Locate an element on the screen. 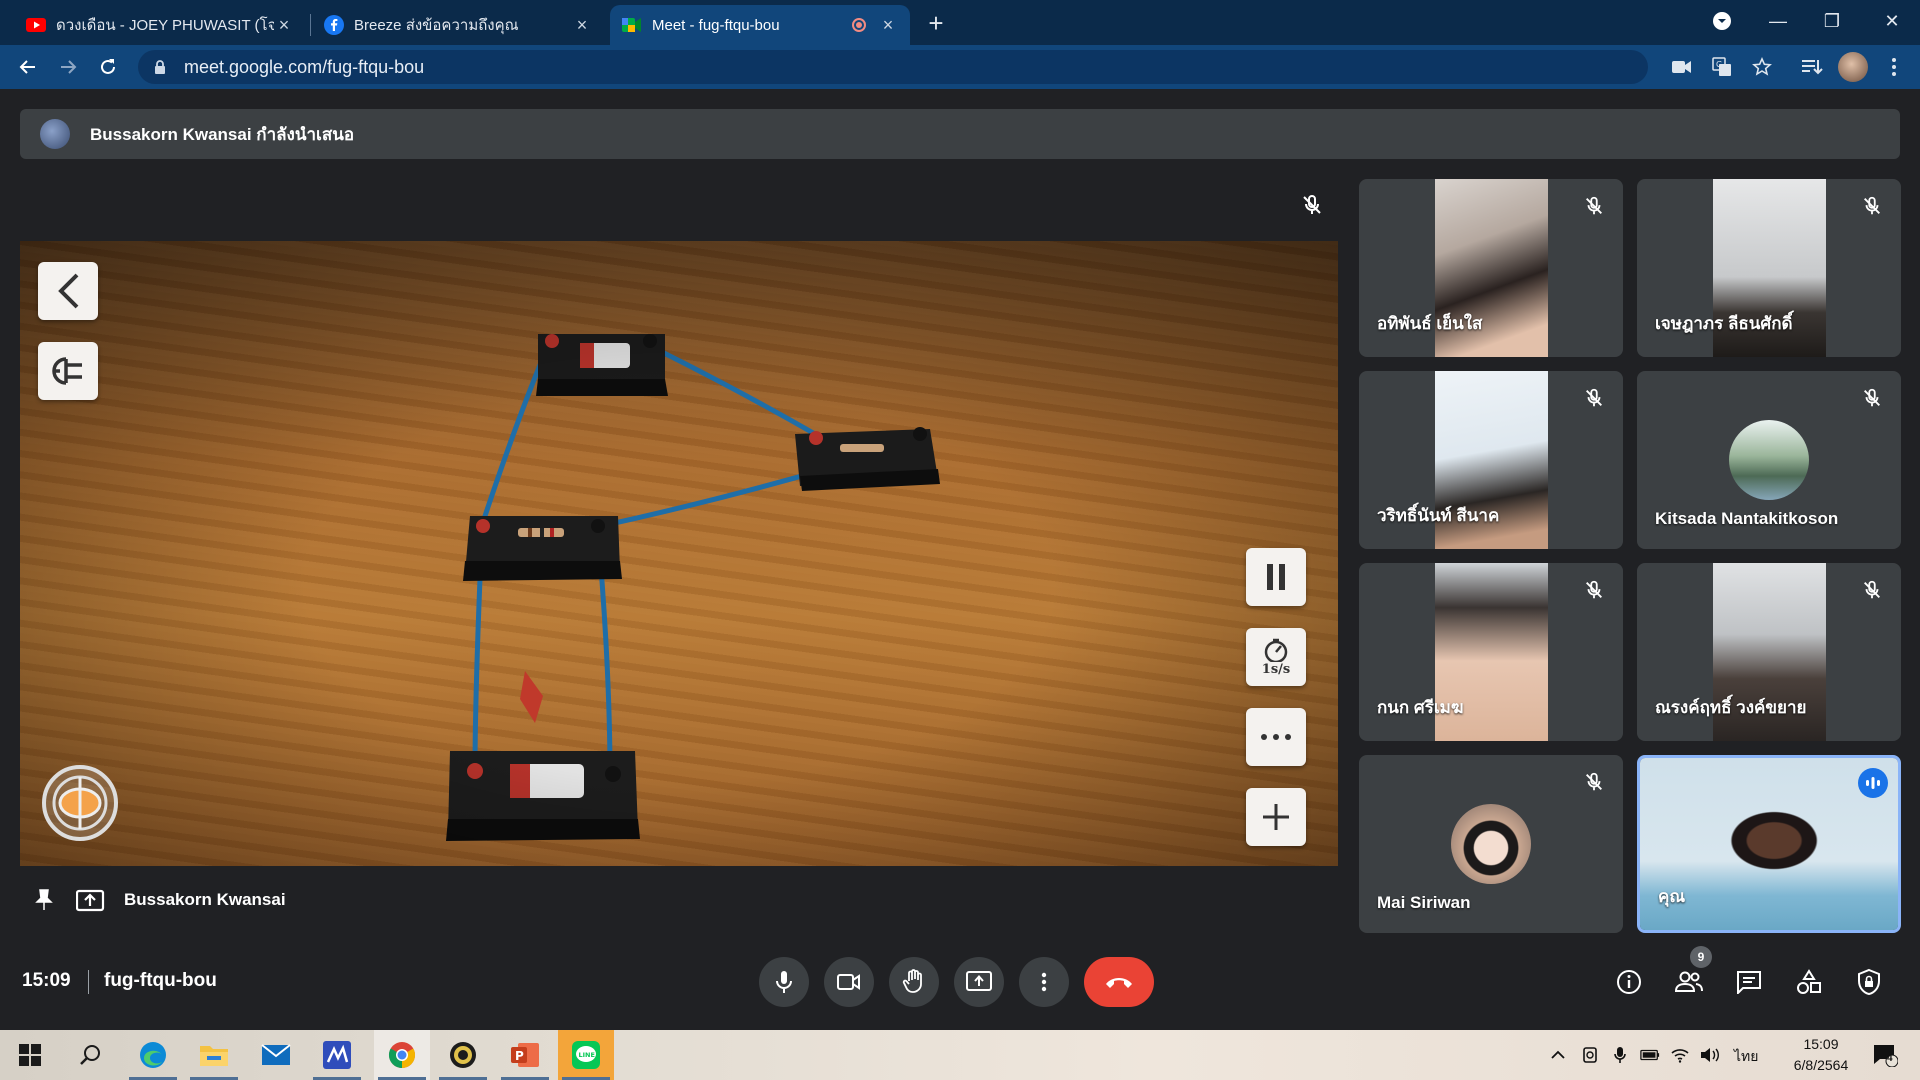 The width and height of the screenshot is (1920, 1080). present-now-button is located at coordinates (979, 982).